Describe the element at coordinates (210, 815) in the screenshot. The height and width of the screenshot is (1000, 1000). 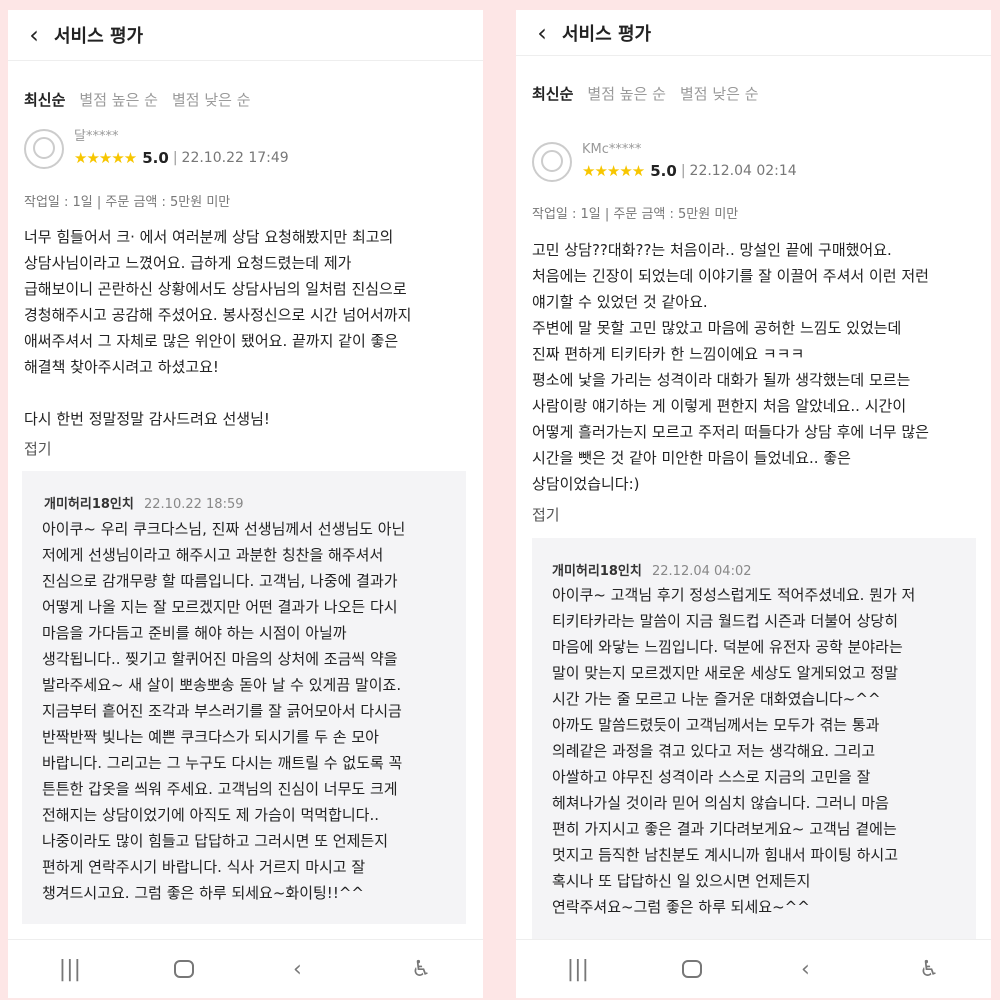
I see `reply-line: 전해지는 상담이었기에 아직도 제 가슴이 먹먹합니다..` at that location.